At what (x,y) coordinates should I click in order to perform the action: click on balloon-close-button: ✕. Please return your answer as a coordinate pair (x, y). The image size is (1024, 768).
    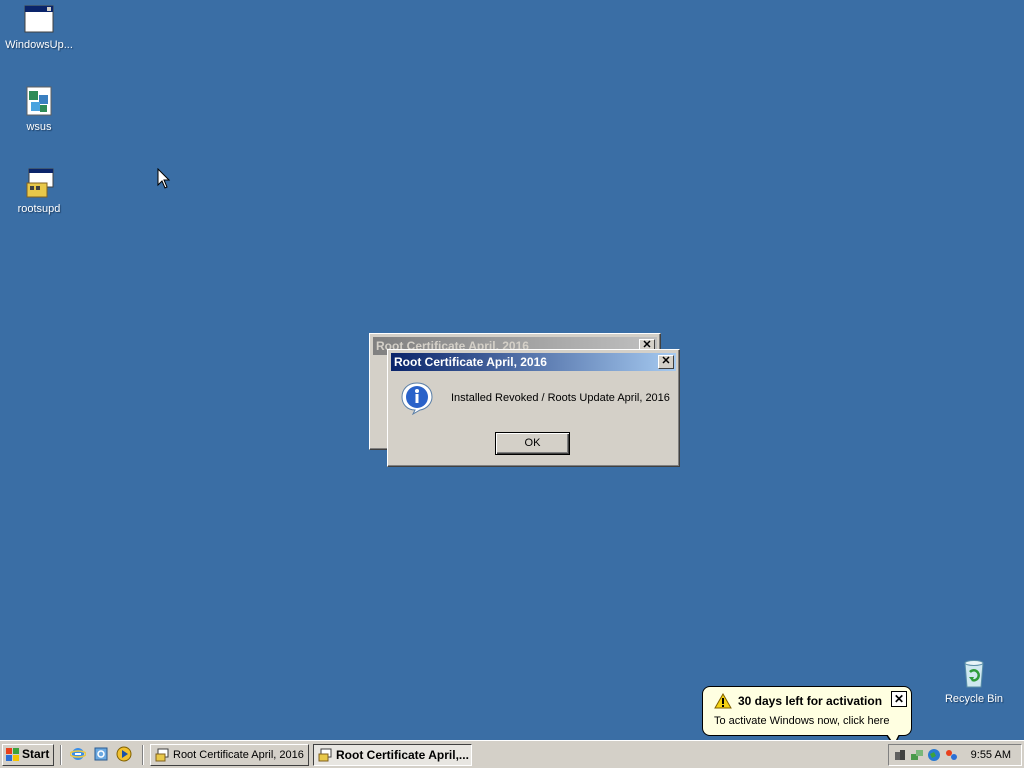
    Looking at the image, I should click on (899, 699).